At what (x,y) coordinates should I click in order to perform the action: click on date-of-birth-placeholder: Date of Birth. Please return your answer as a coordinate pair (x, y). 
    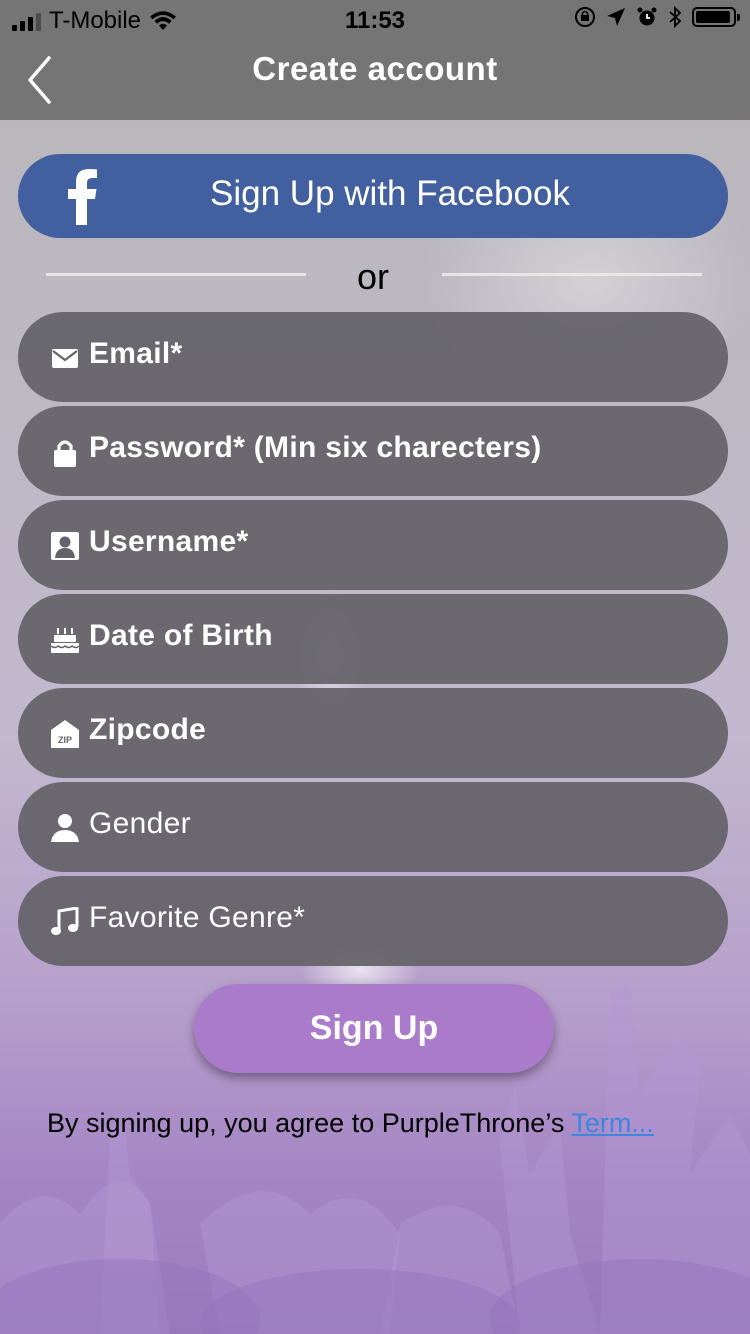
    Looking at the image, I should click on (181, 635).